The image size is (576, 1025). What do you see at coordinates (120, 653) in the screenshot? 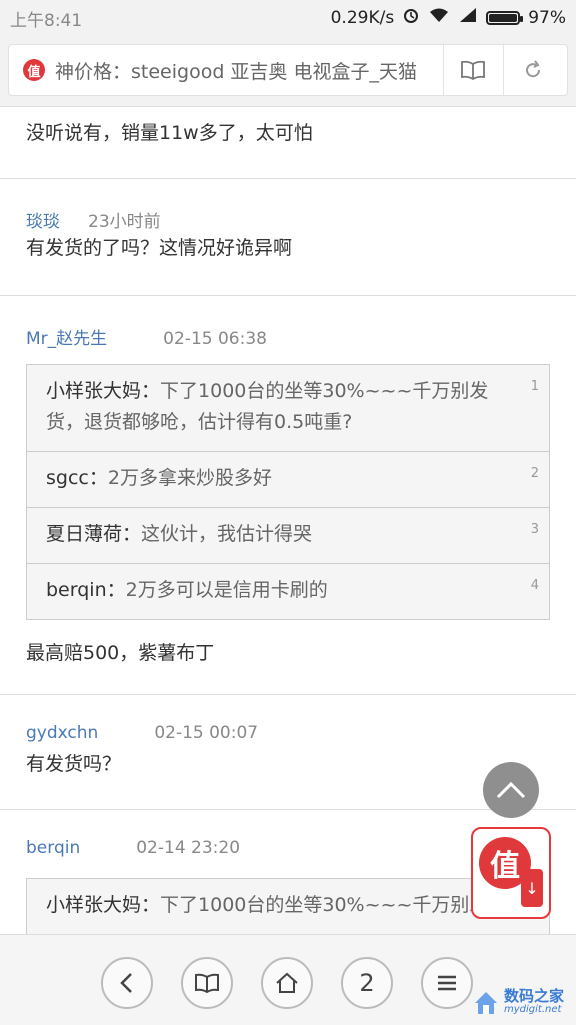
I see `comment-body: 最高赔500，紫薯布丁` at bounding box center [120, 653].